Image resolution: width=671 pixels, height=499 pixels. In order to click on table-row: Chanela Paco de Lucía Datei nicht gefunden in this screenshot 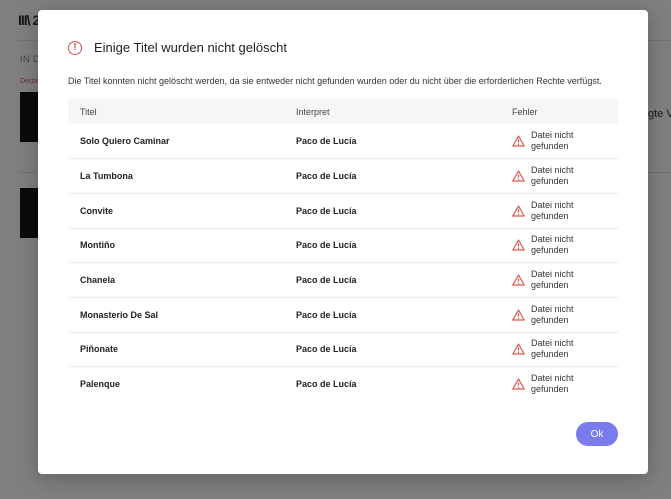, I will do `click(343, 280)`.